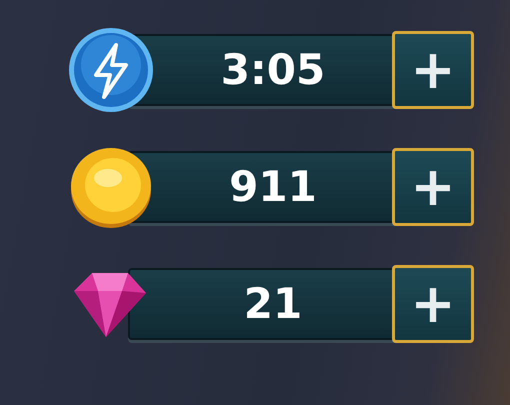 Image resolution: width=510 pixels, height=405 pixels. I want to click on resource-value: 21, so click(273, 304).